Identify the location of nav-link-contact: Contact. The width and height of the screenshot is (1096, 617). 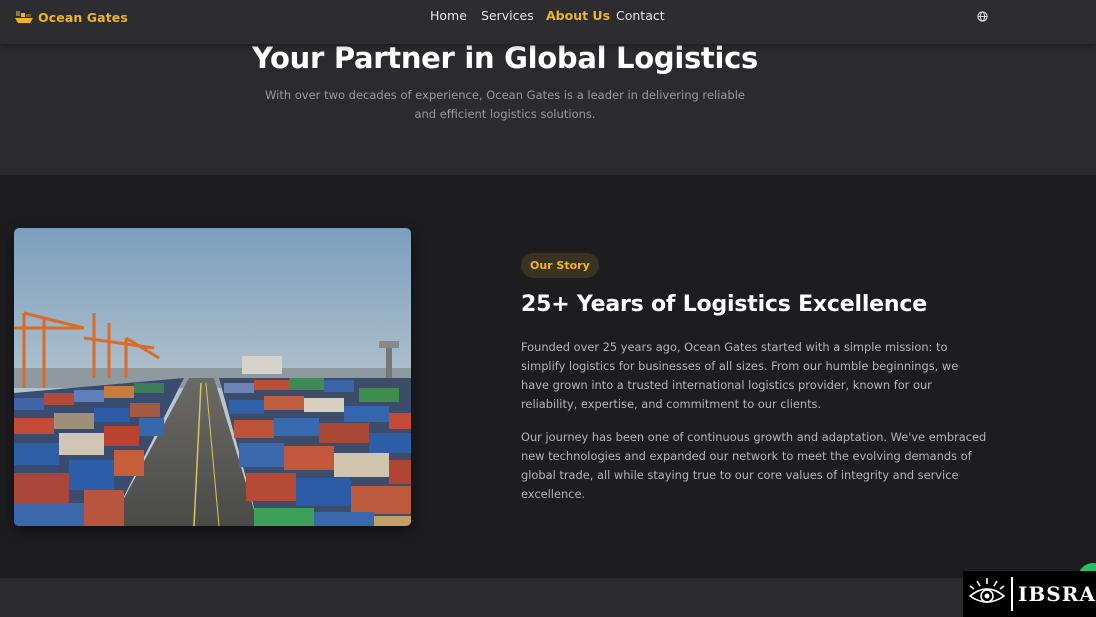
(640, 15).